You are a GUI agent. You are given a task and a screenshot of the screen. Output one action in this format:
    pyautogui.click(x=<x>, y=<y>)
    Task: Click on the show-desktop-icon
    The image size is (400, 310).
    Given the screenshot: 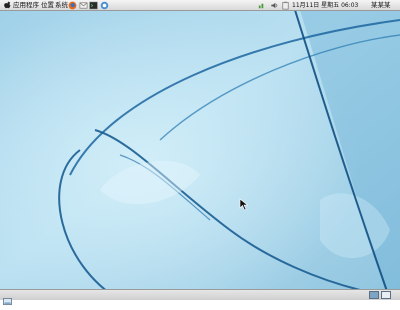 What is the action you would take?
    pyautogui.click(x=7, y=300)
    